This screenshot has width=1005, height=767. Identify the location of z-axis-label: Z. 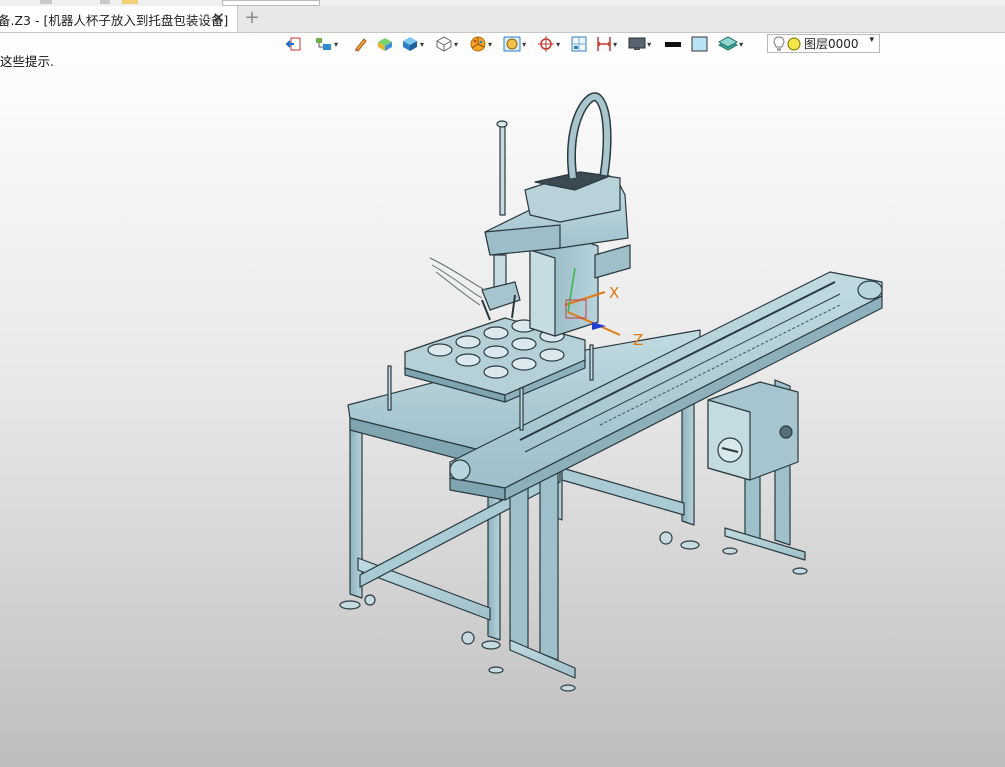
(638, 340).